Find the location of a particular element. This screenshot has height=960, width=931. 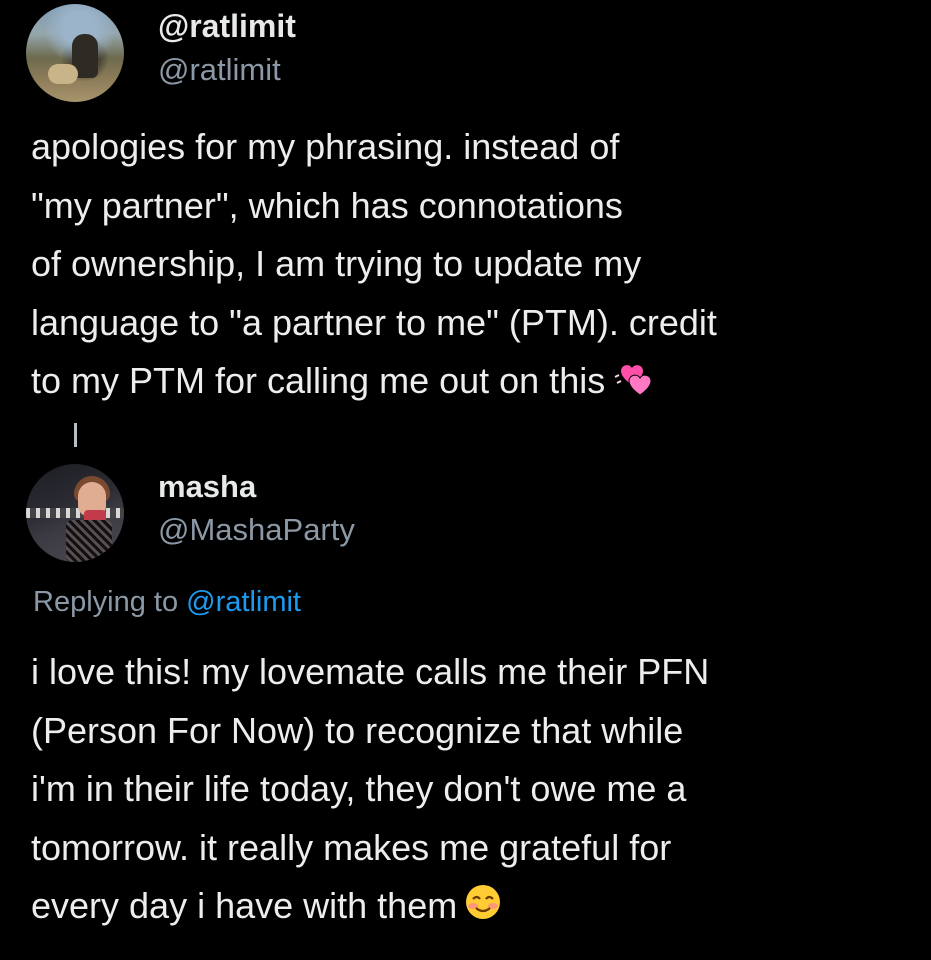

avatar-legs-shape is located at coordinates (89, 541).